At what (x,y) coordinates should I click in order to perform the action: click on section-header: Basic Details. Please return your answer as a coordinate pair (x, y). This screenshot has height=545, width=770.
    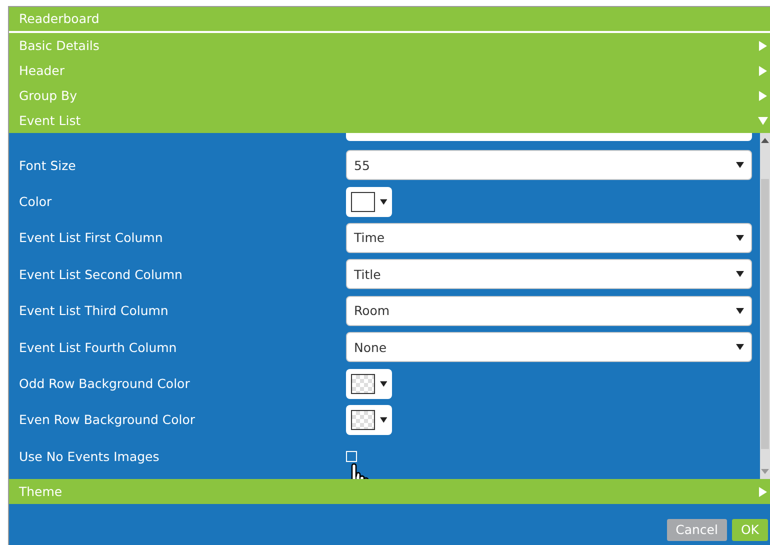
    Looking at the image, I should click on (389, 45).